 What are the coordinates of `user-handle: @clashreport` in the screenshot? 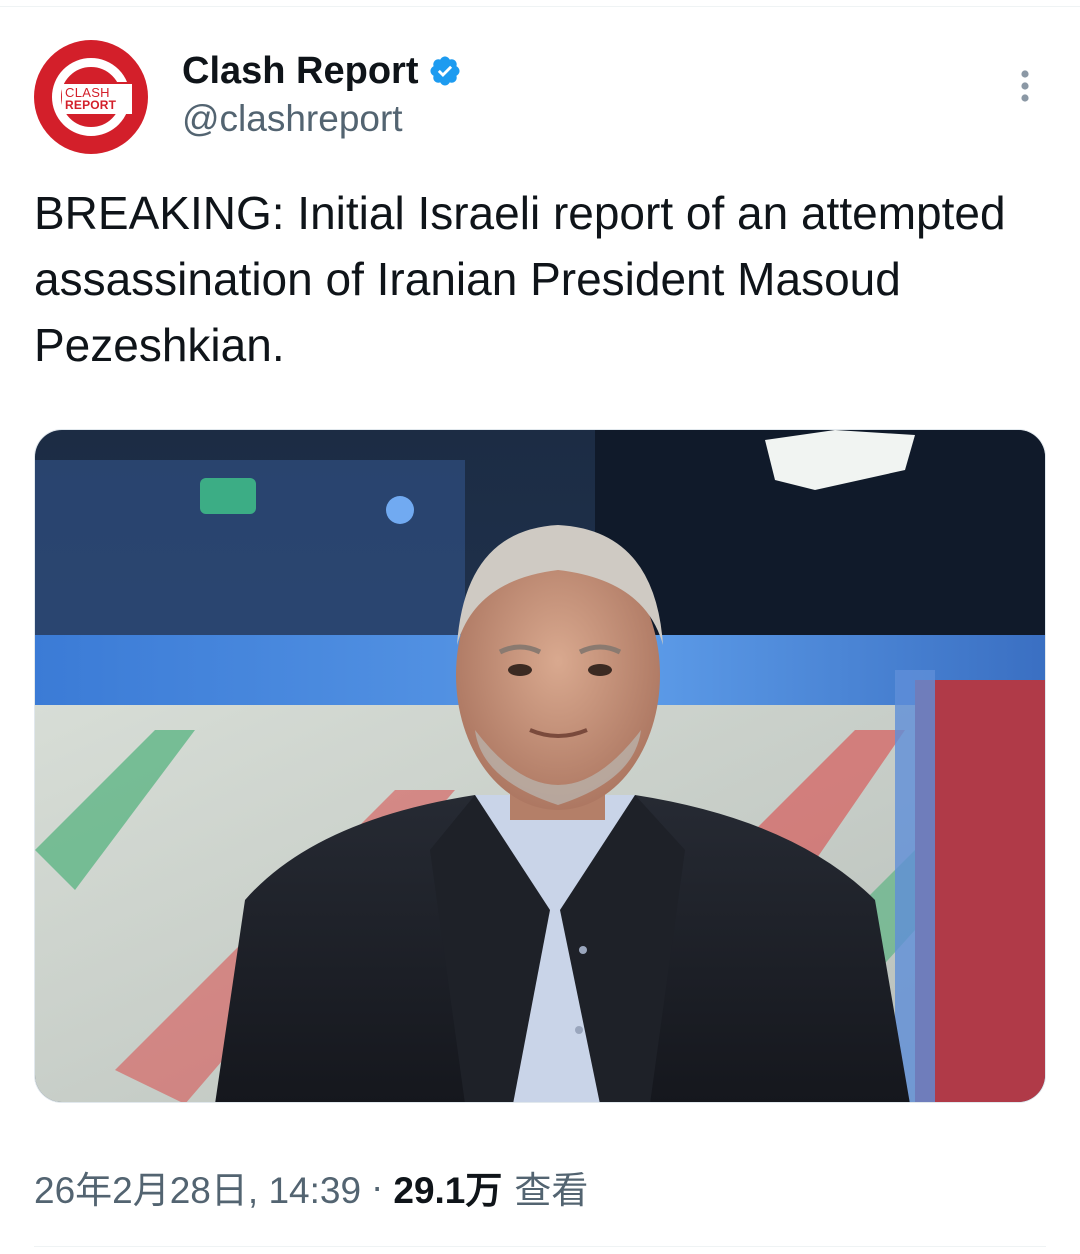 It's located at (292, 119).